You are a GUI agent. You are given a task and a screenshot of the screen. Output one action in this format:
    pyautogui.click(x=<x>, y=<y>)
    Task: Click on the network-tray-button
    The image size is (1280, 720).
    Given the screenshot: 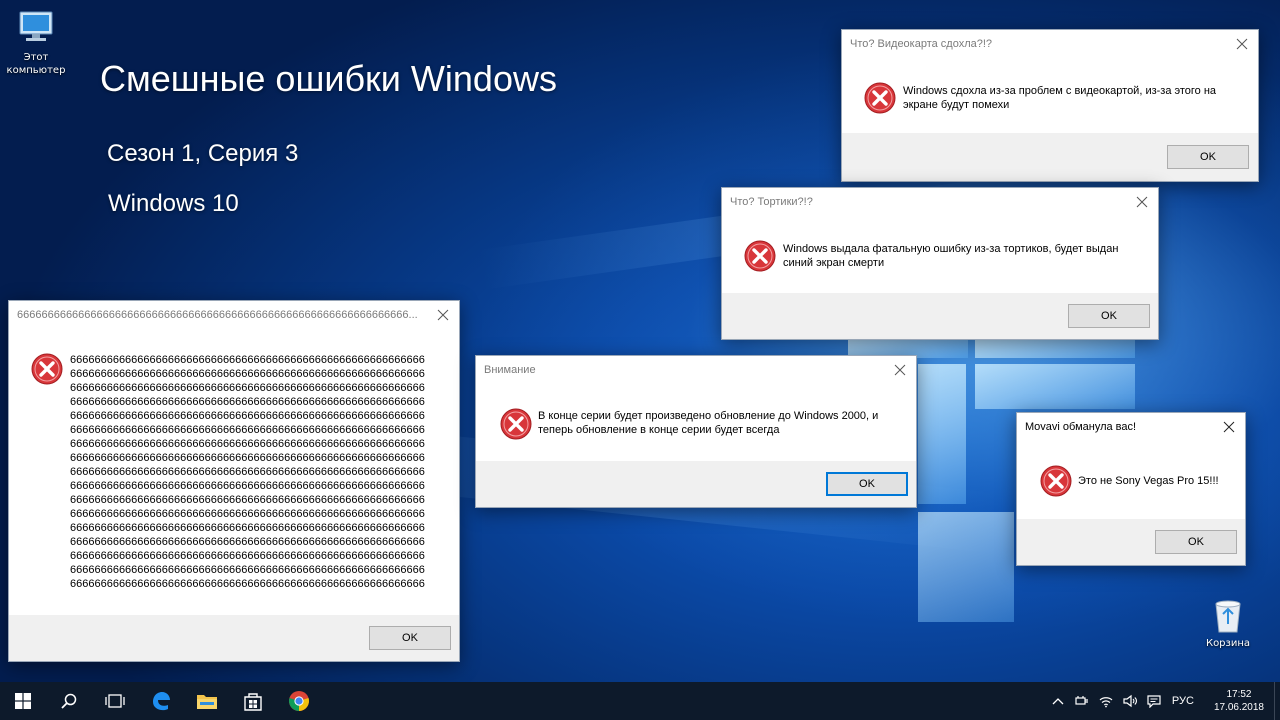 What is the action you would take?
    pyautogui.click(x=1106, y=701)
    